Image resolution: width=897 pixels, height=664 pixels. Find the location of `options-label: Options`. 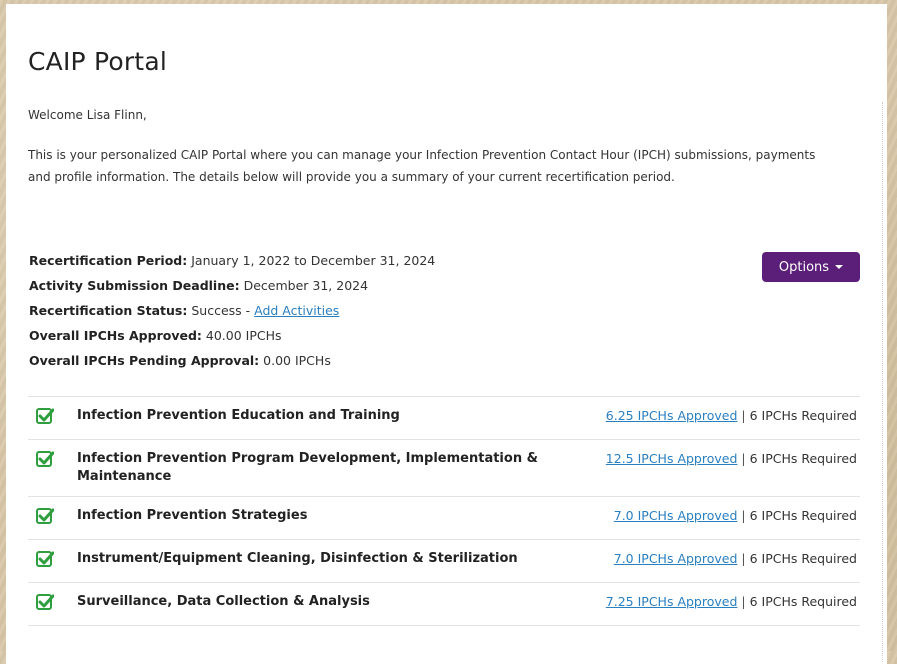

options-label: Options is located at coordinates (804, 267).